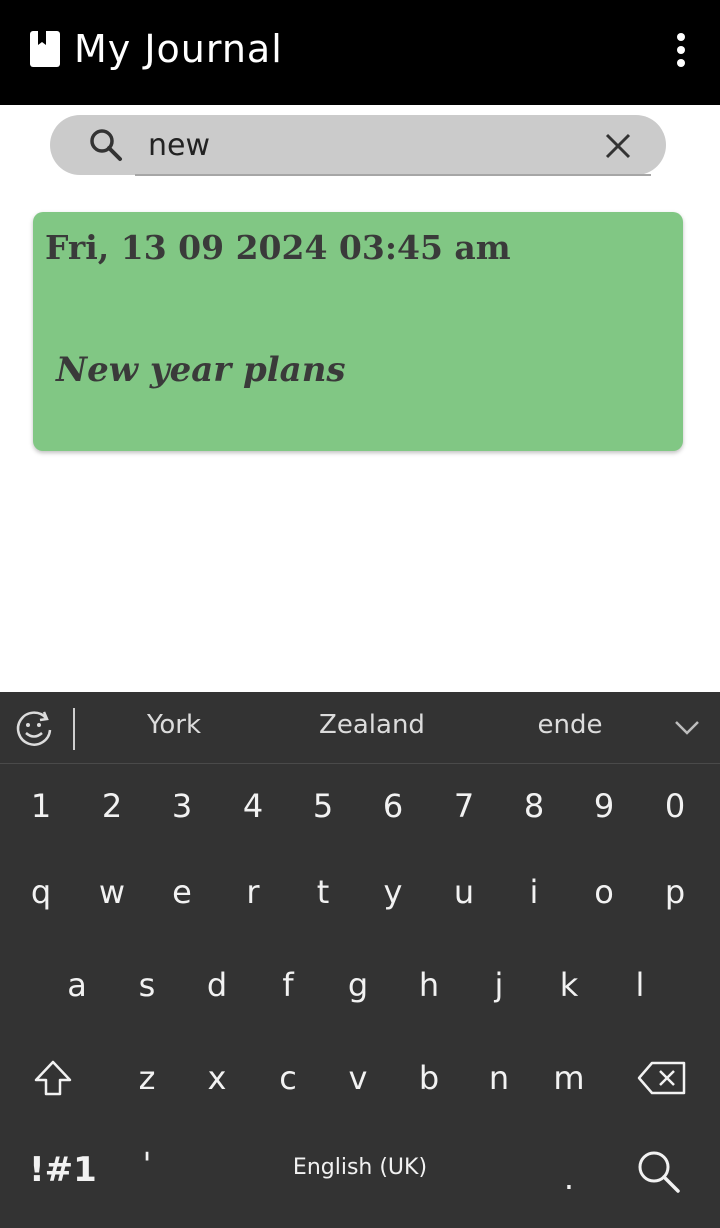 Image resolution: width=720 pixels, height=1228 pixels. Describe the element at coordinates (174, 725) in the screenshot. I see `suggestion-1: York` at that location.